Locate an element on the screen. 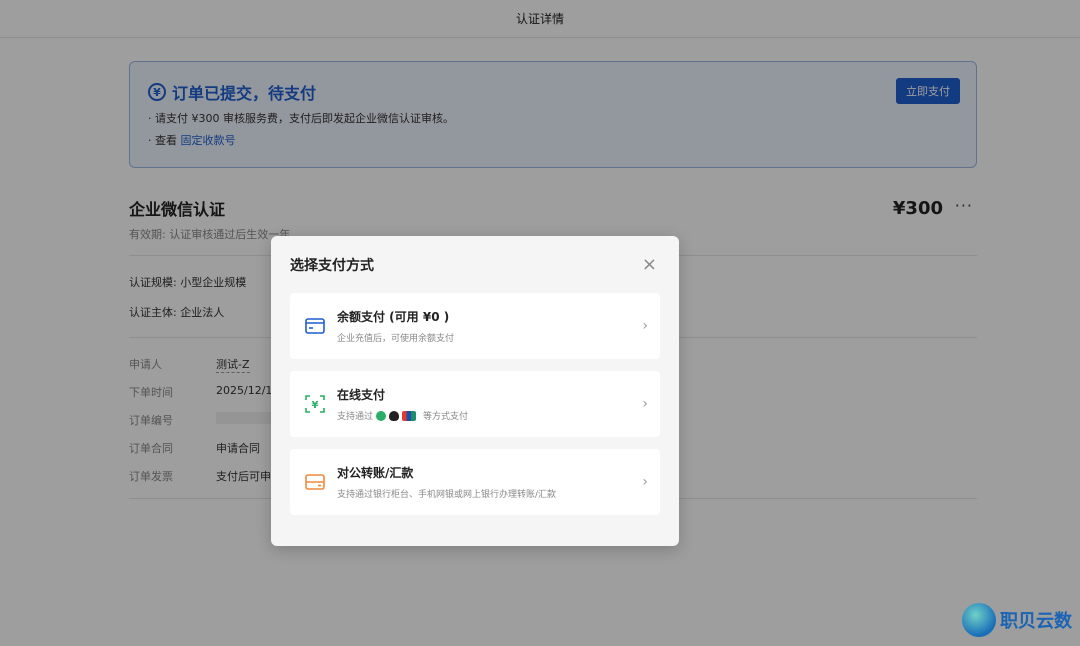  option-text: 在线支付 支持通过 等方式支付 is located at coordinates (489, 404).